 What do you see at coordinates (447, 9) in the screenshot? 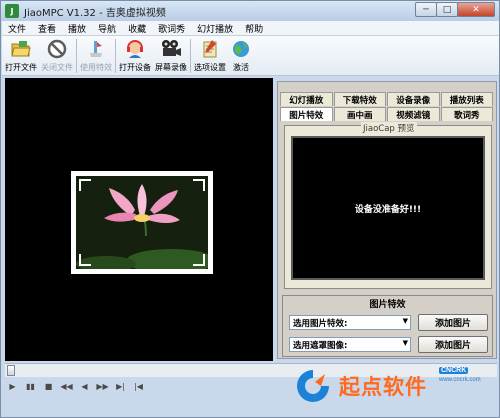
I see `maximize-button: □` at bounding box center [447, 9].